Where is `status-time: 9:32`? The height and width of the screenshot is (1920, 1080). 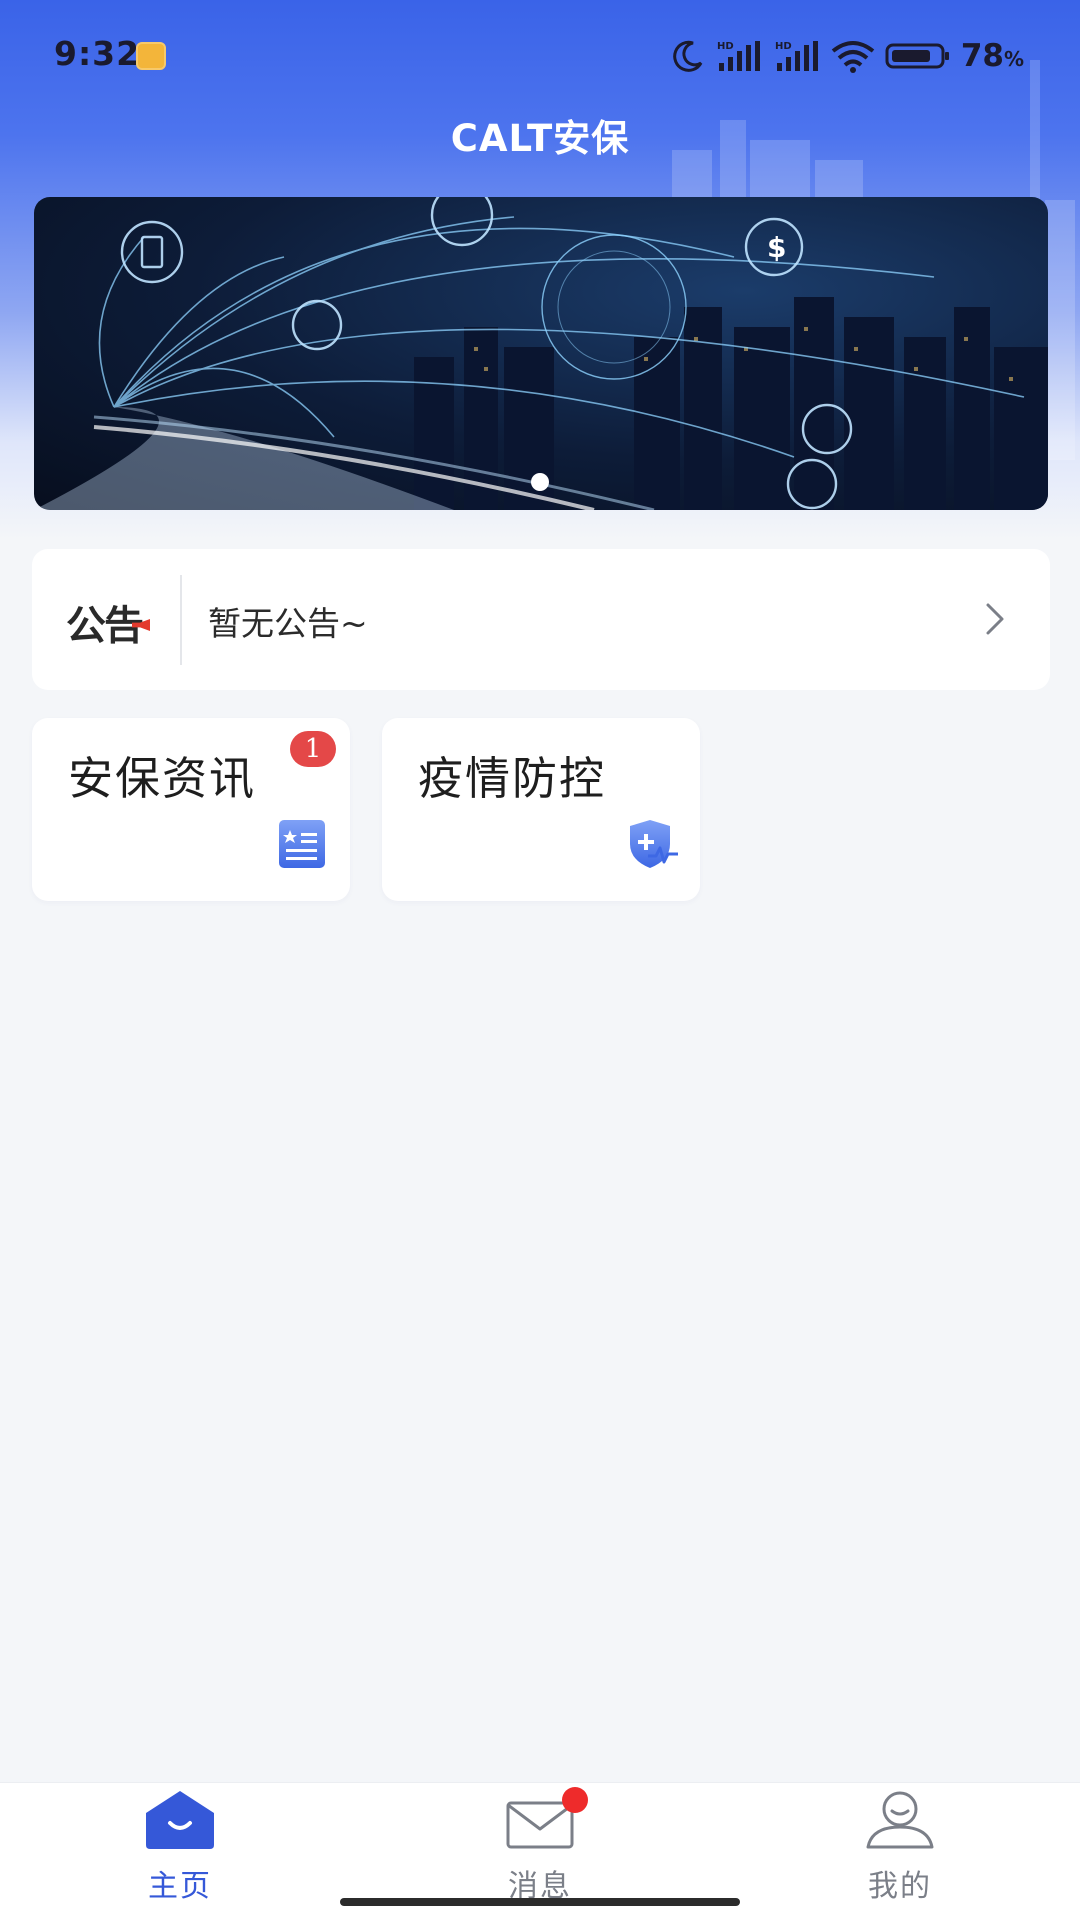
status-time: 9:32 is located at coordinates (97, 53).